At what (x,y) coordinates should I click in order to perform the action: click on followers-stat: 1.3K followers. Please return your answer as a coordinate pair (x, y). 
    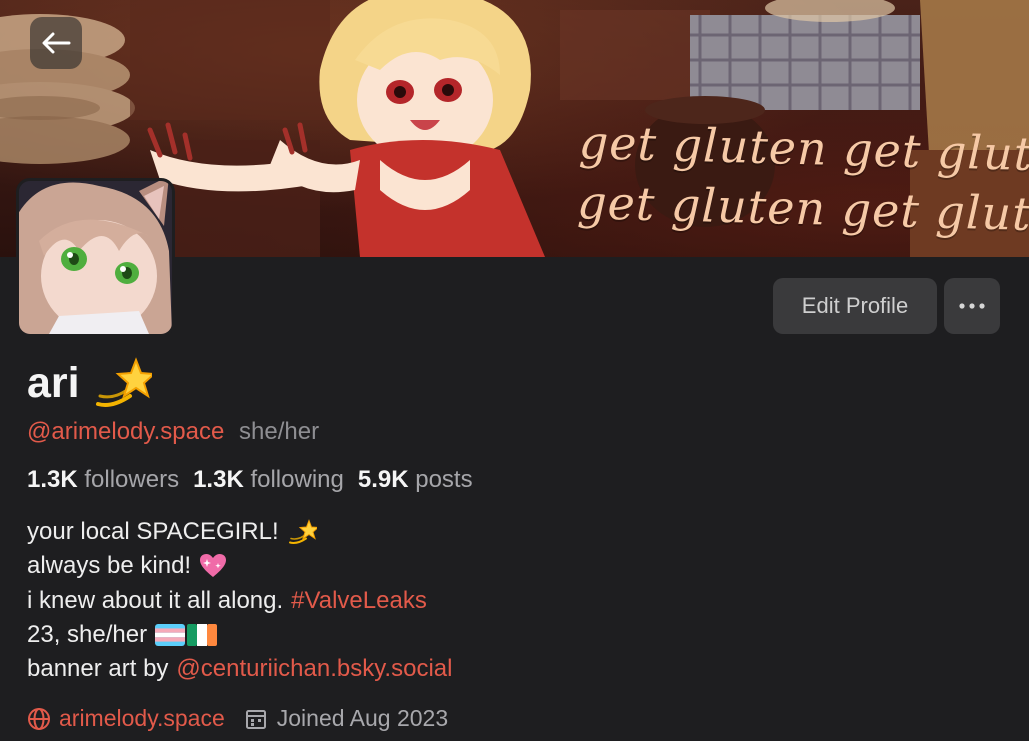
    Looking at the image, I should click on (103, 480).